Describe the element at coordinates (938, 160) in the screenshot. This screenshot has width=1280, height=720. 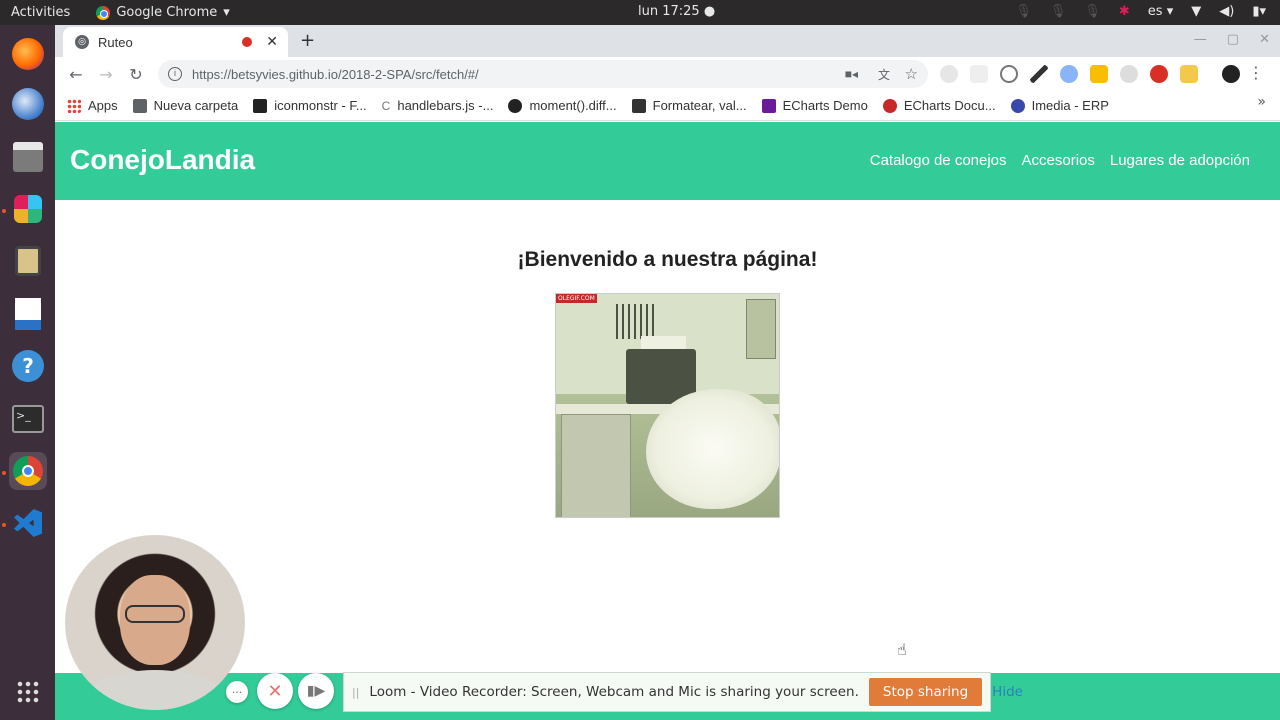
I see `nav-link-catalogo: Catalogo de conejos` at that location.